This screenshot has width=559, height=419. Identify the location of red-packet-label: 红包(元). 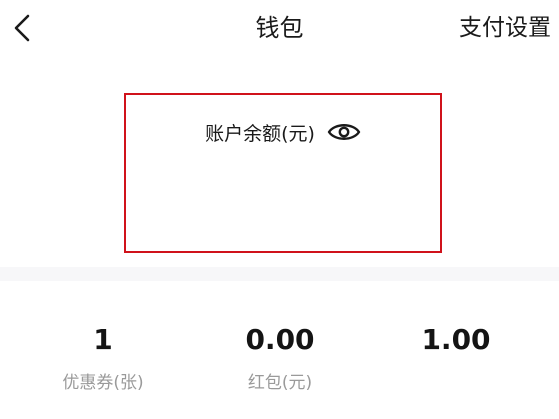
(280, 383).